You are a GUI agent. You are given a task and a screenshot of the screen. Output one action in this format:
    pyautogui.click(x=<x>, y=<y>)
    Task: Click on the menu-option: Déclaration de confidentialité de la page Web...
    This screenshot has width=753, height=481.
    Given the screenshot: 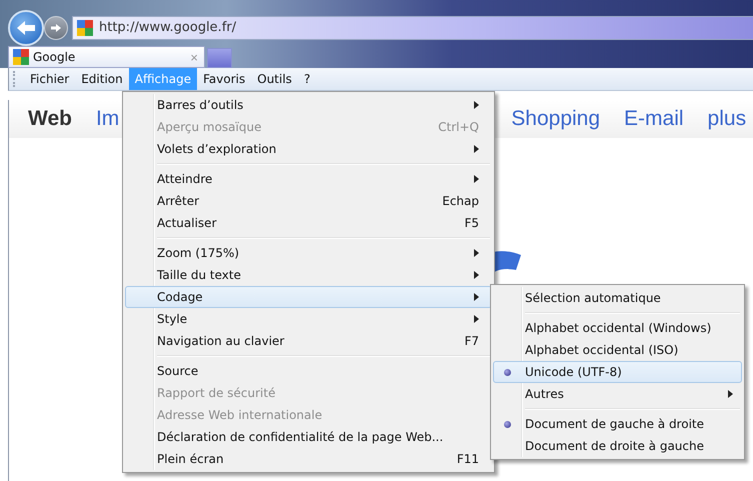 What is the action you would take?
    pyautogui.click(x=308, y=437)
    